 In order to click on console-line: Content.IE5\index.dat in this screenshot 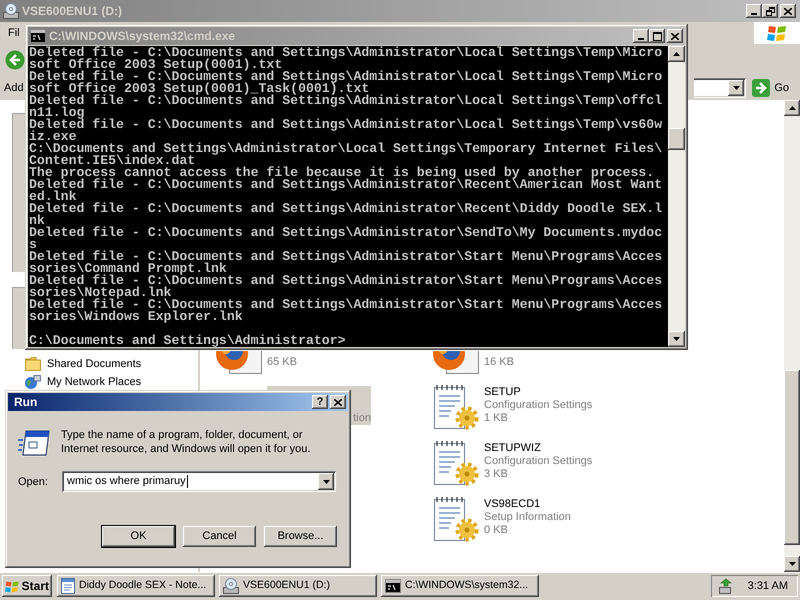, I will do `click(112, 161)`.